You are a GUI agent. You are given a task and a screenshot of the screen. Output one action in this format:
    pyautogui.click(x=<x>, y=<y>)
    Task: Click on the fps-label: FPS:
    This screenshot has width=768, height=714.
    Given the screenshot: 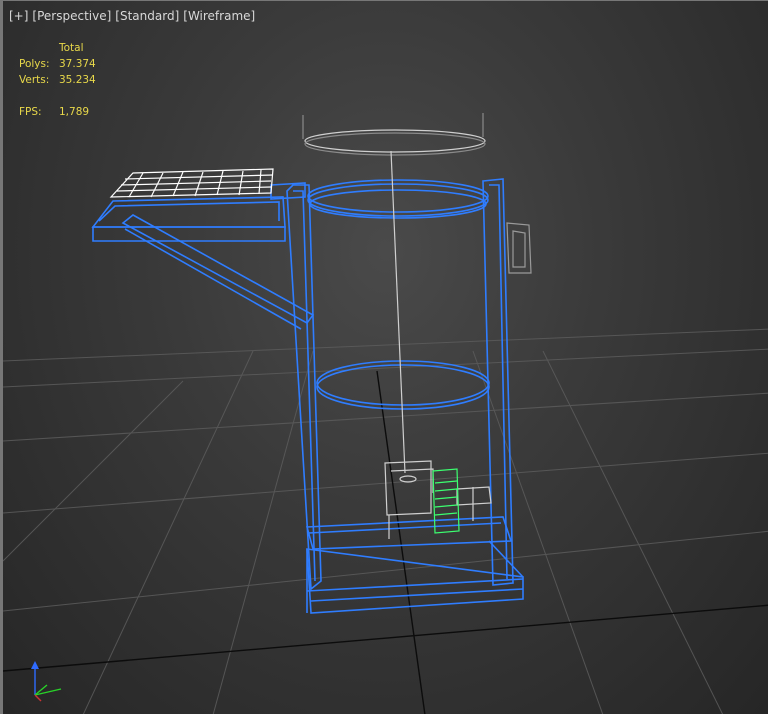 What is the action you would take?
    pyautogui.click(x=30, y=112)
    